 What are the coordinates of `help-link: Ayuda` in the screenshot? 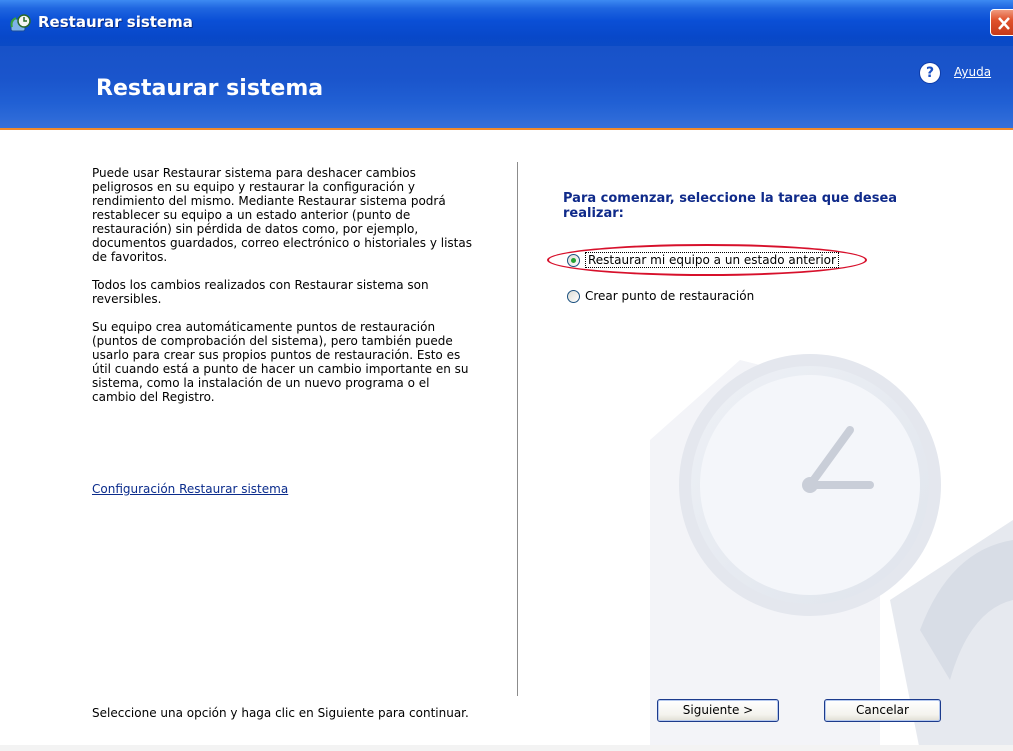 It's located at (972, 72).